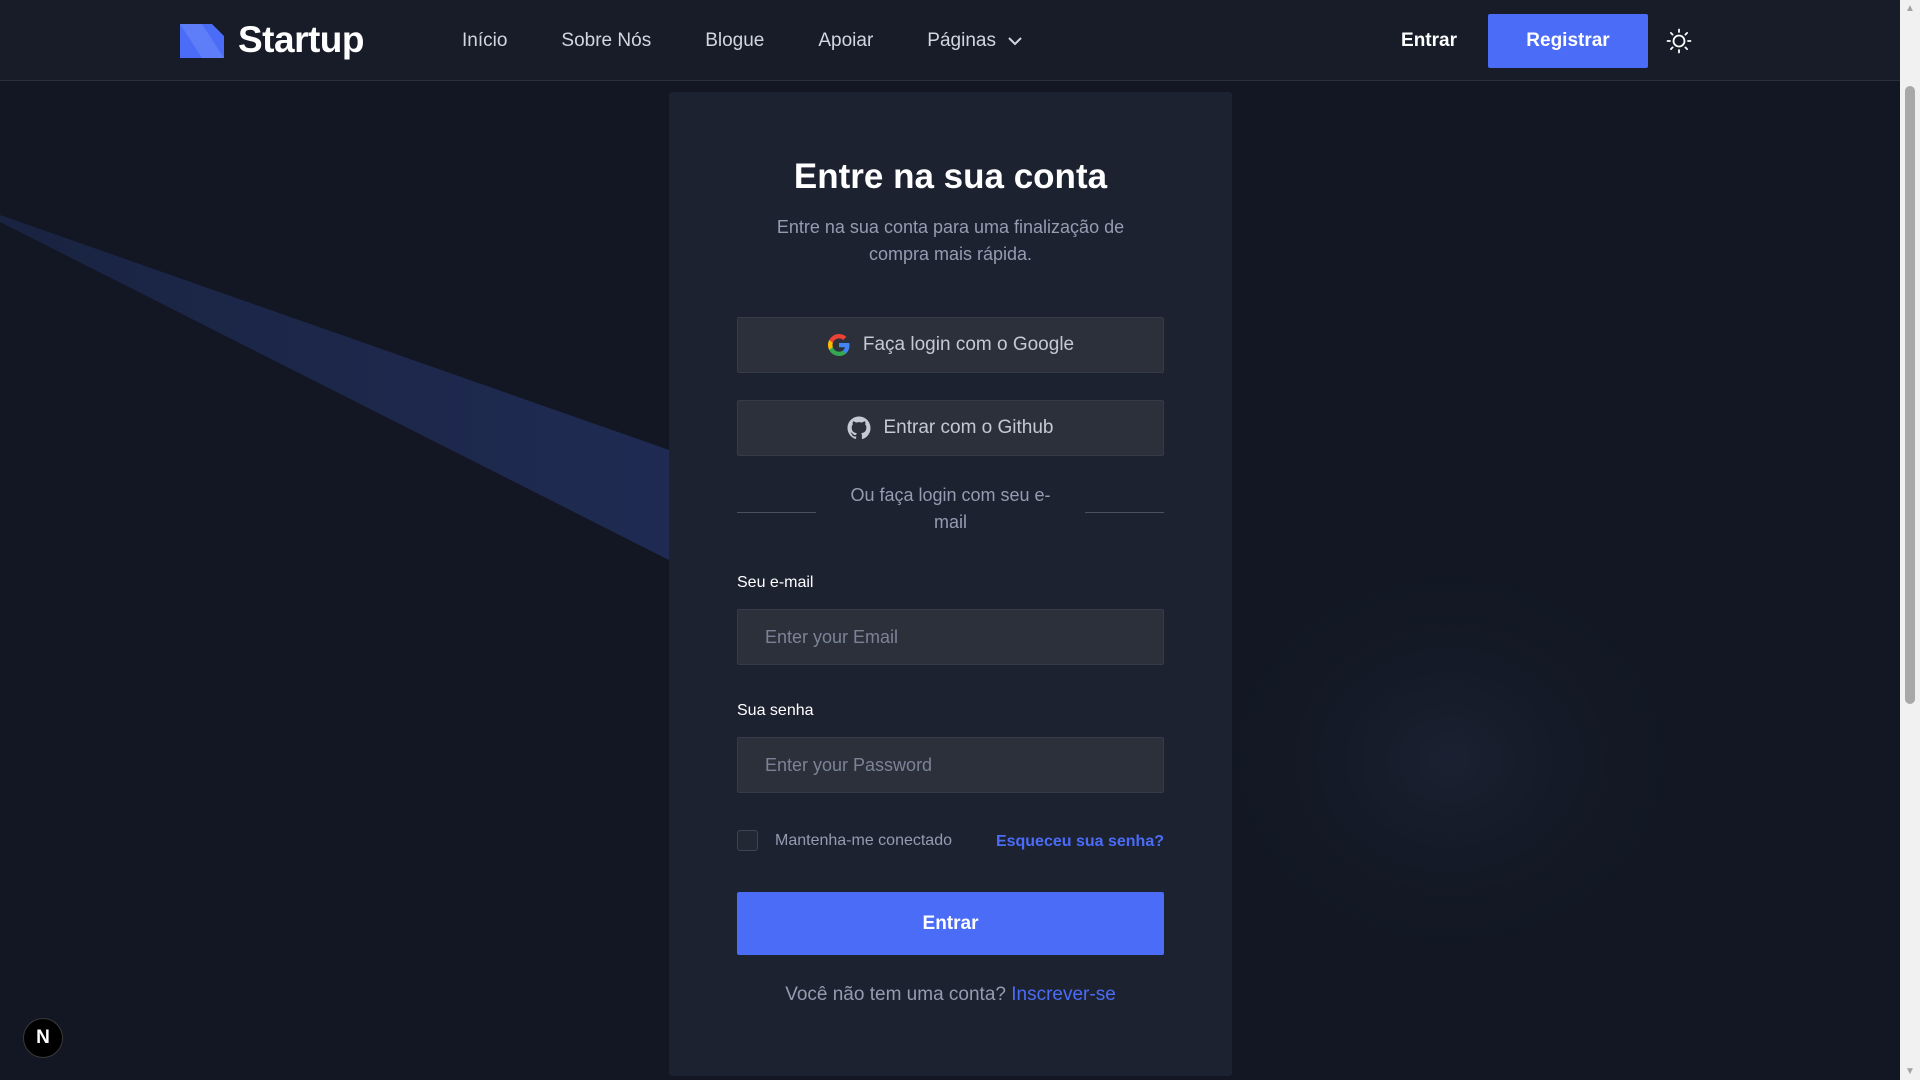 This screenshot has width=1920, height=1080. Describe the element at coordinates (859, 428) in the screenshot. I see `github-icon` at that location.